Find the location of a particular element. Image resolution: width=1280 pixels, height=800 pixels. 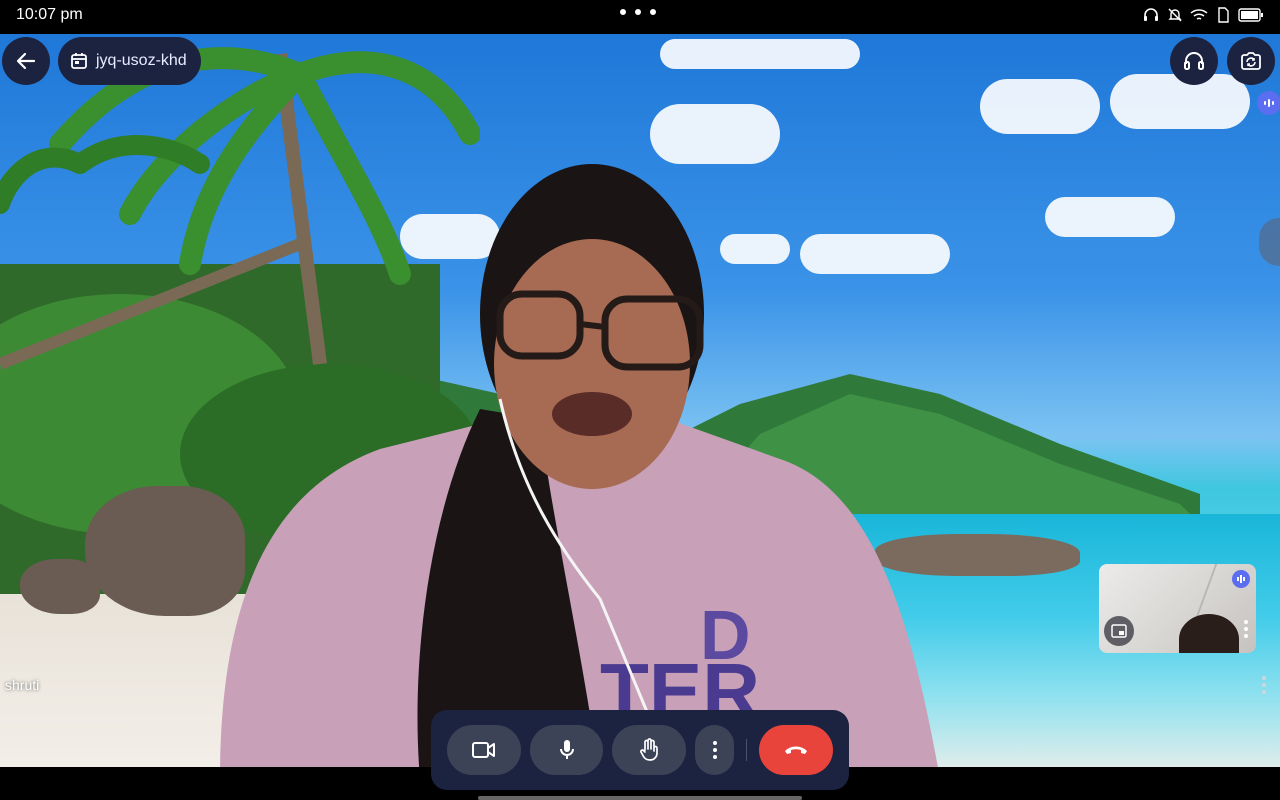

back-button is located at coordinates (26, 61).